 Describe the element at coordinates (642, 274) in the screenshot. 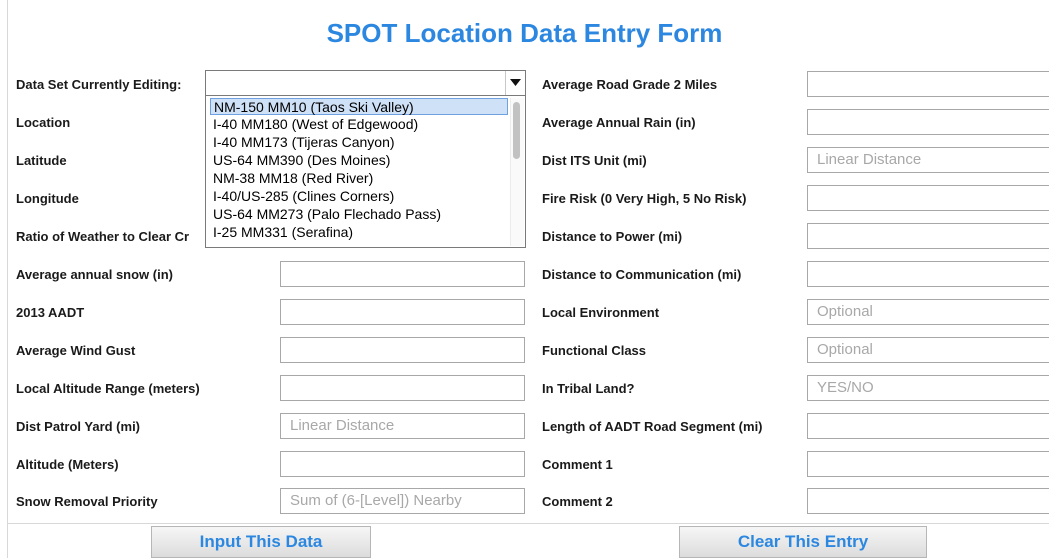

I see `label-distance-communication: Distance to Communication (mi)` at that location.